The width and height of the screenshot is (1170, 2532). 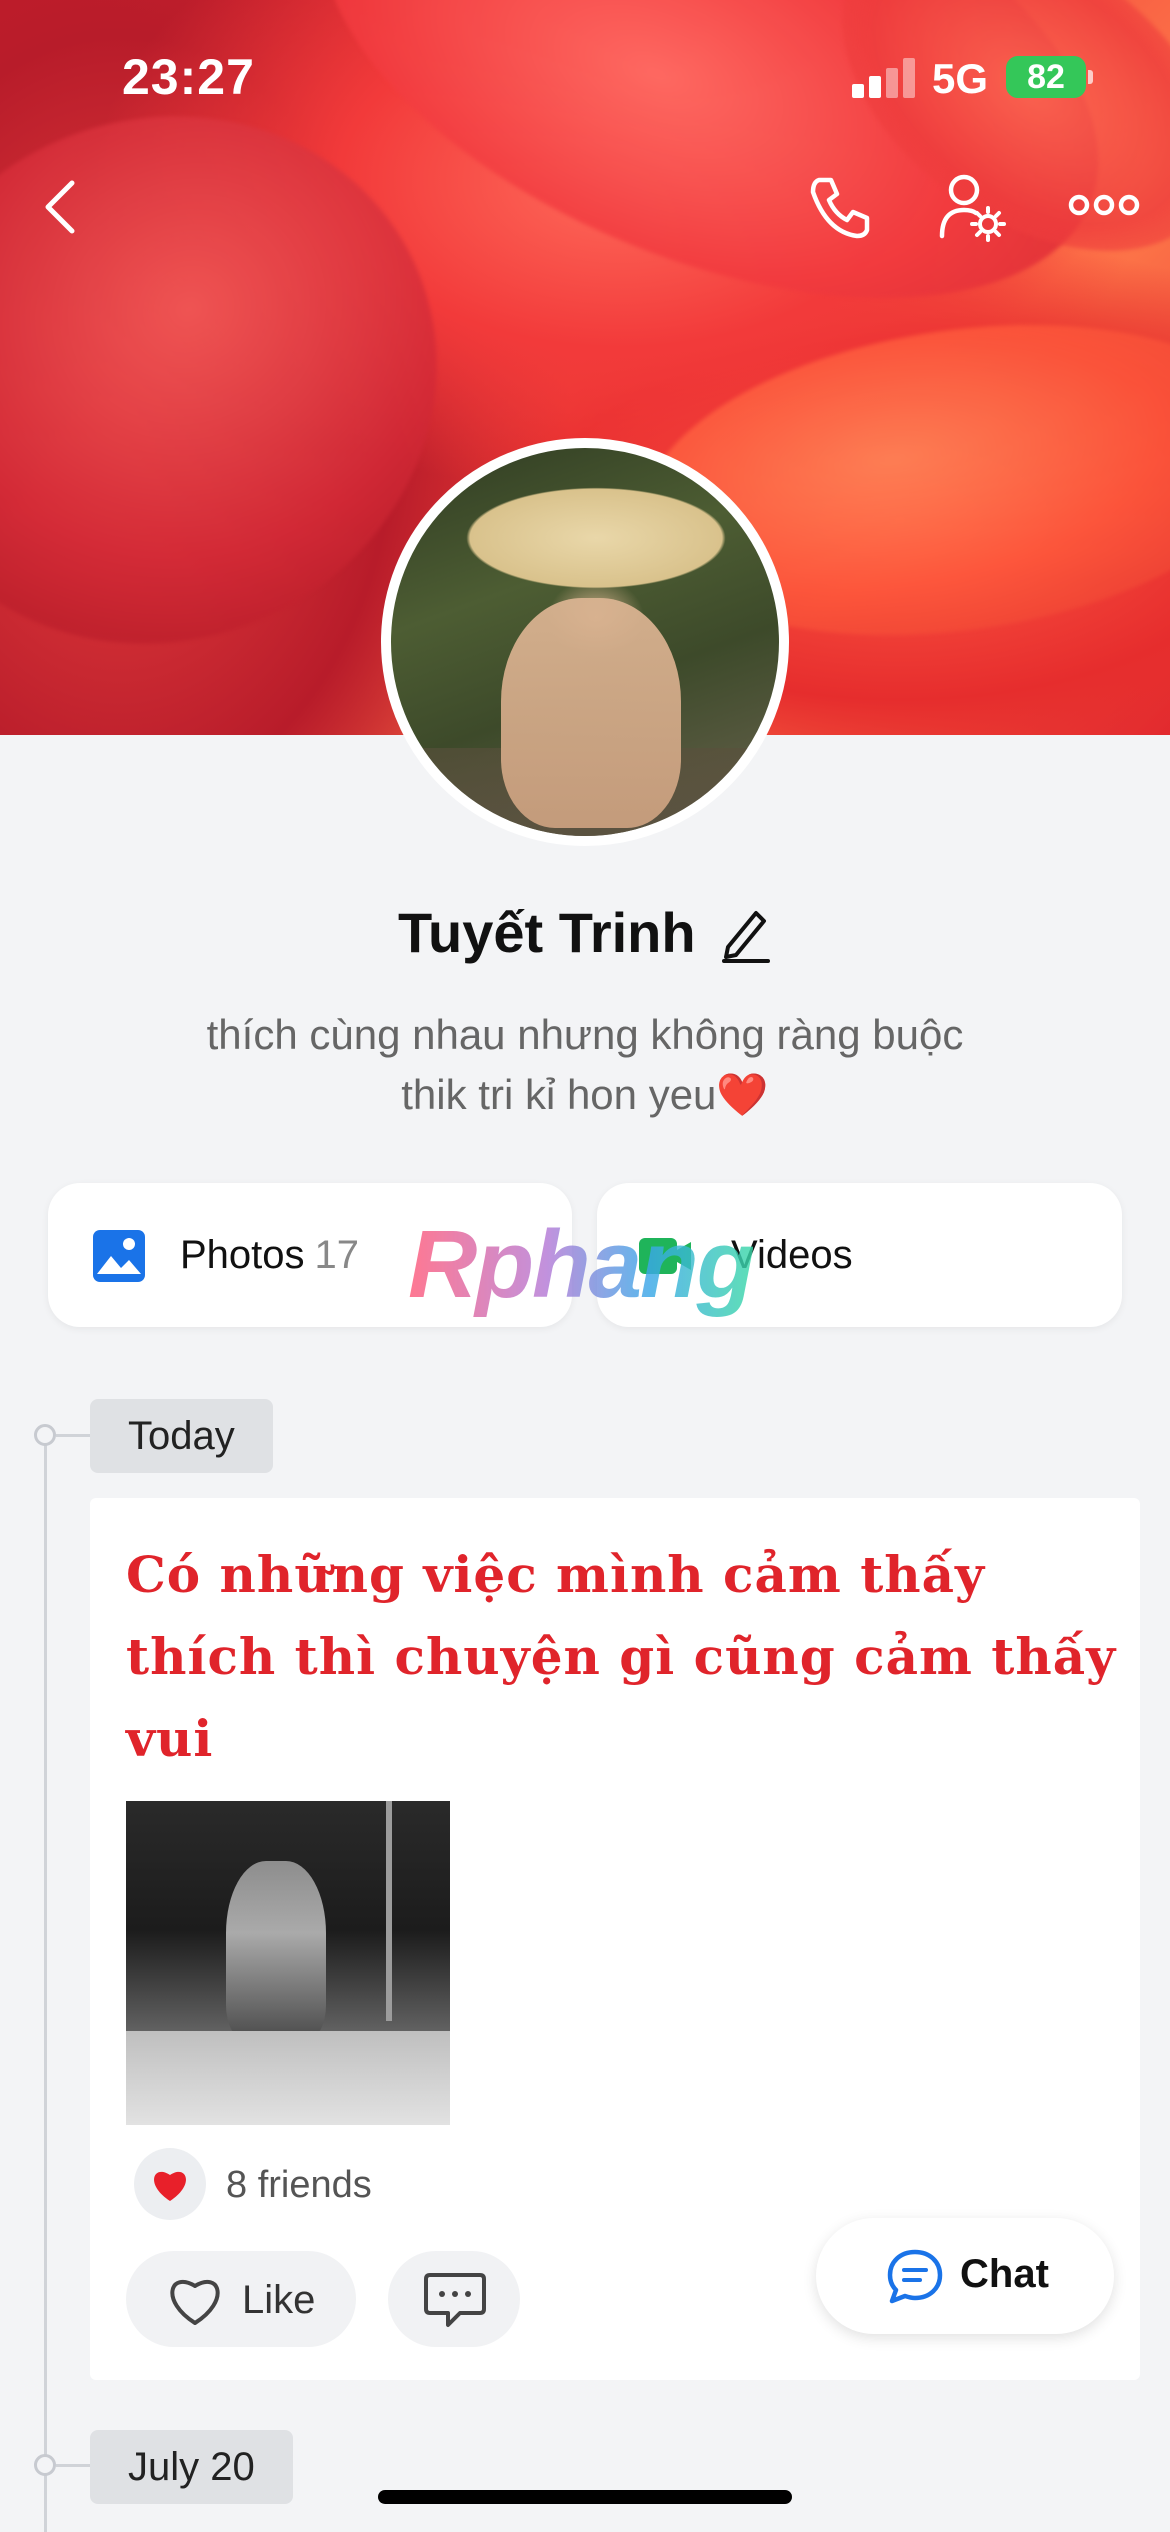 What do you see at coordinates (191, 2467) in the screenshot?
I see `date-chip-july-20: July 20` at bounding box center [191, 2467].